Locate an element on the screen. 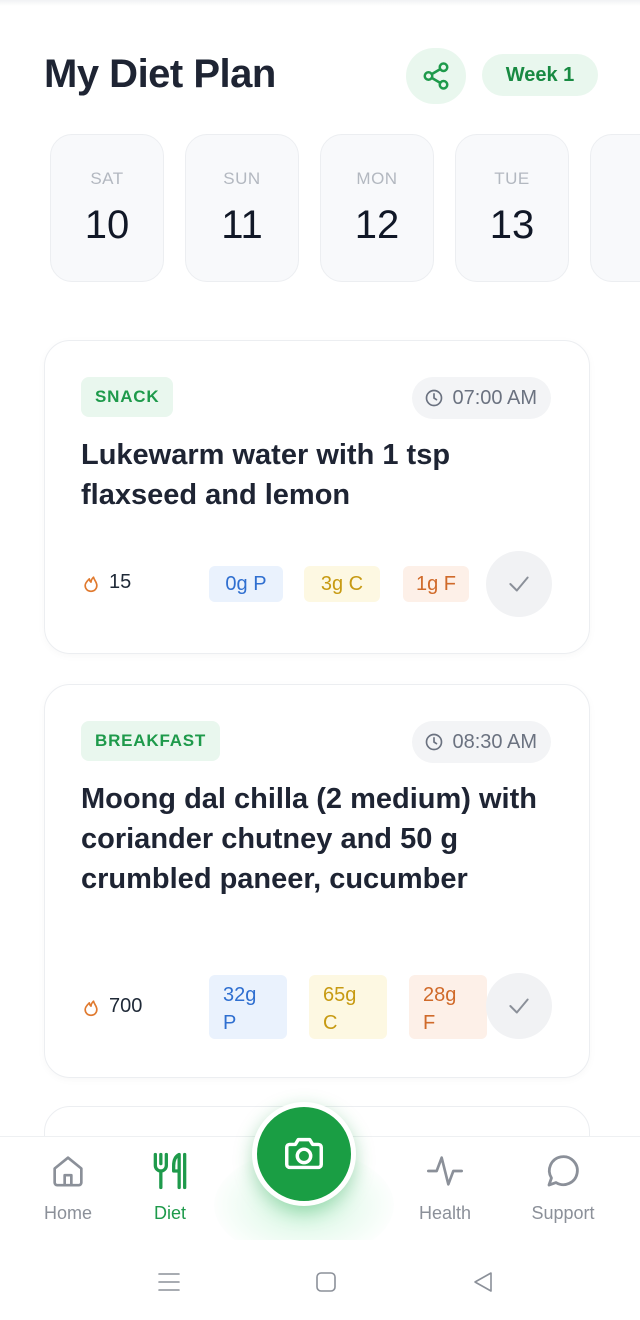 Image resolution: width=640 pixels, height=1320 pixels. status-bar-fade is located at coordinates (320, 3).